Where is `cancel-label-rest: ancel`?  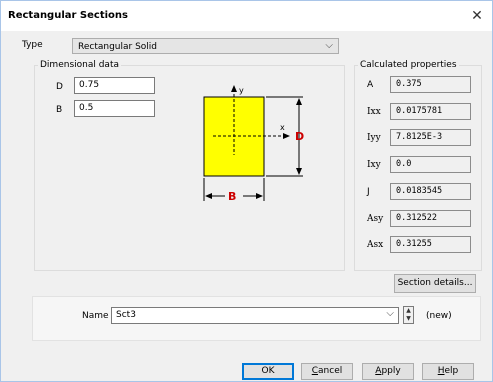
cancel-label-rest: ancel is located at coordinates (330, 371).